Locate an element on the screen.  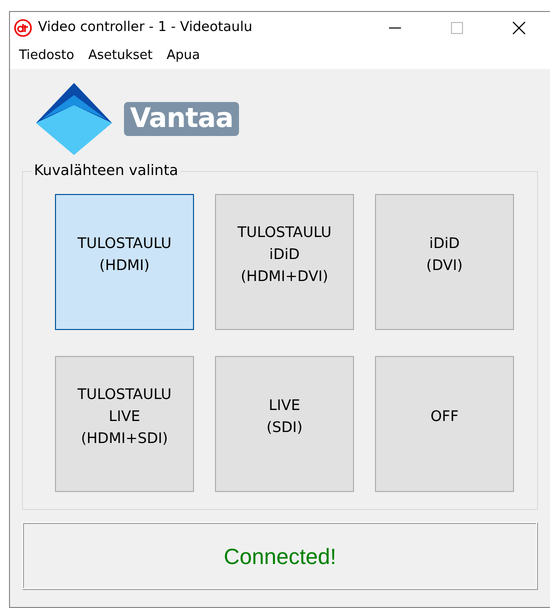
menu-item: Apua is located at coordinates (183, 56).